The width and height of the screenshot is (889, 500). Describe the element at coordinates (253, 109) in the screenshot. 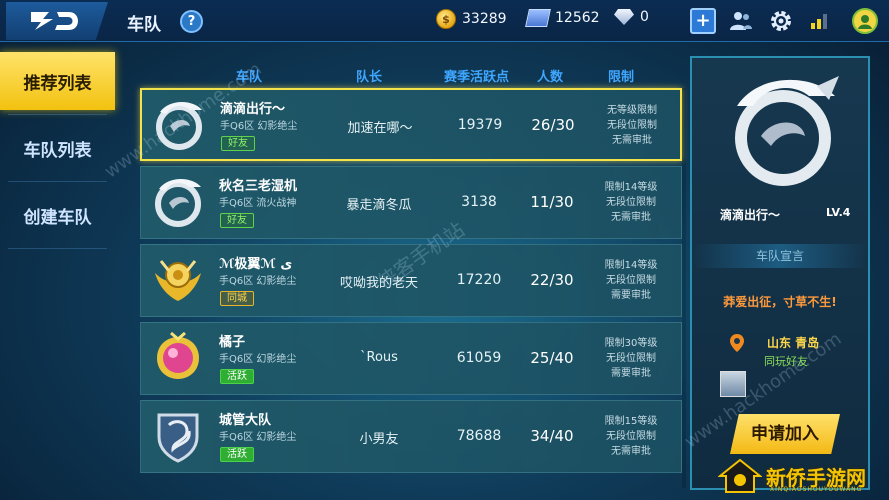

I see `team-name: 滴滴出行～` at that location.